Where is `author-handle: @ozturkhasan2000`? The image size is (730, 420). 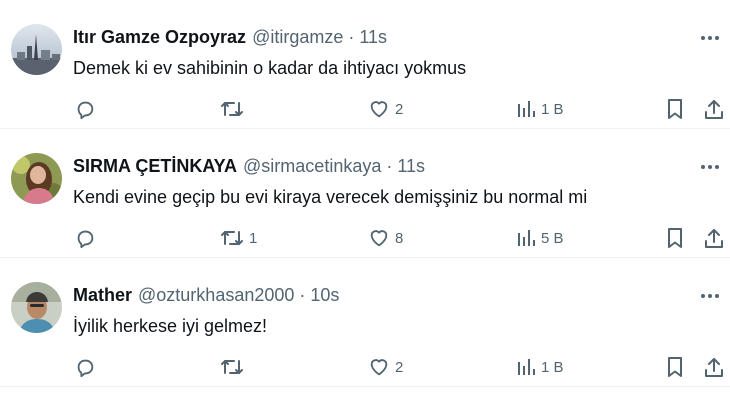
author-handle: @ozturkhasan2000 is located at coordinates (216, 295).